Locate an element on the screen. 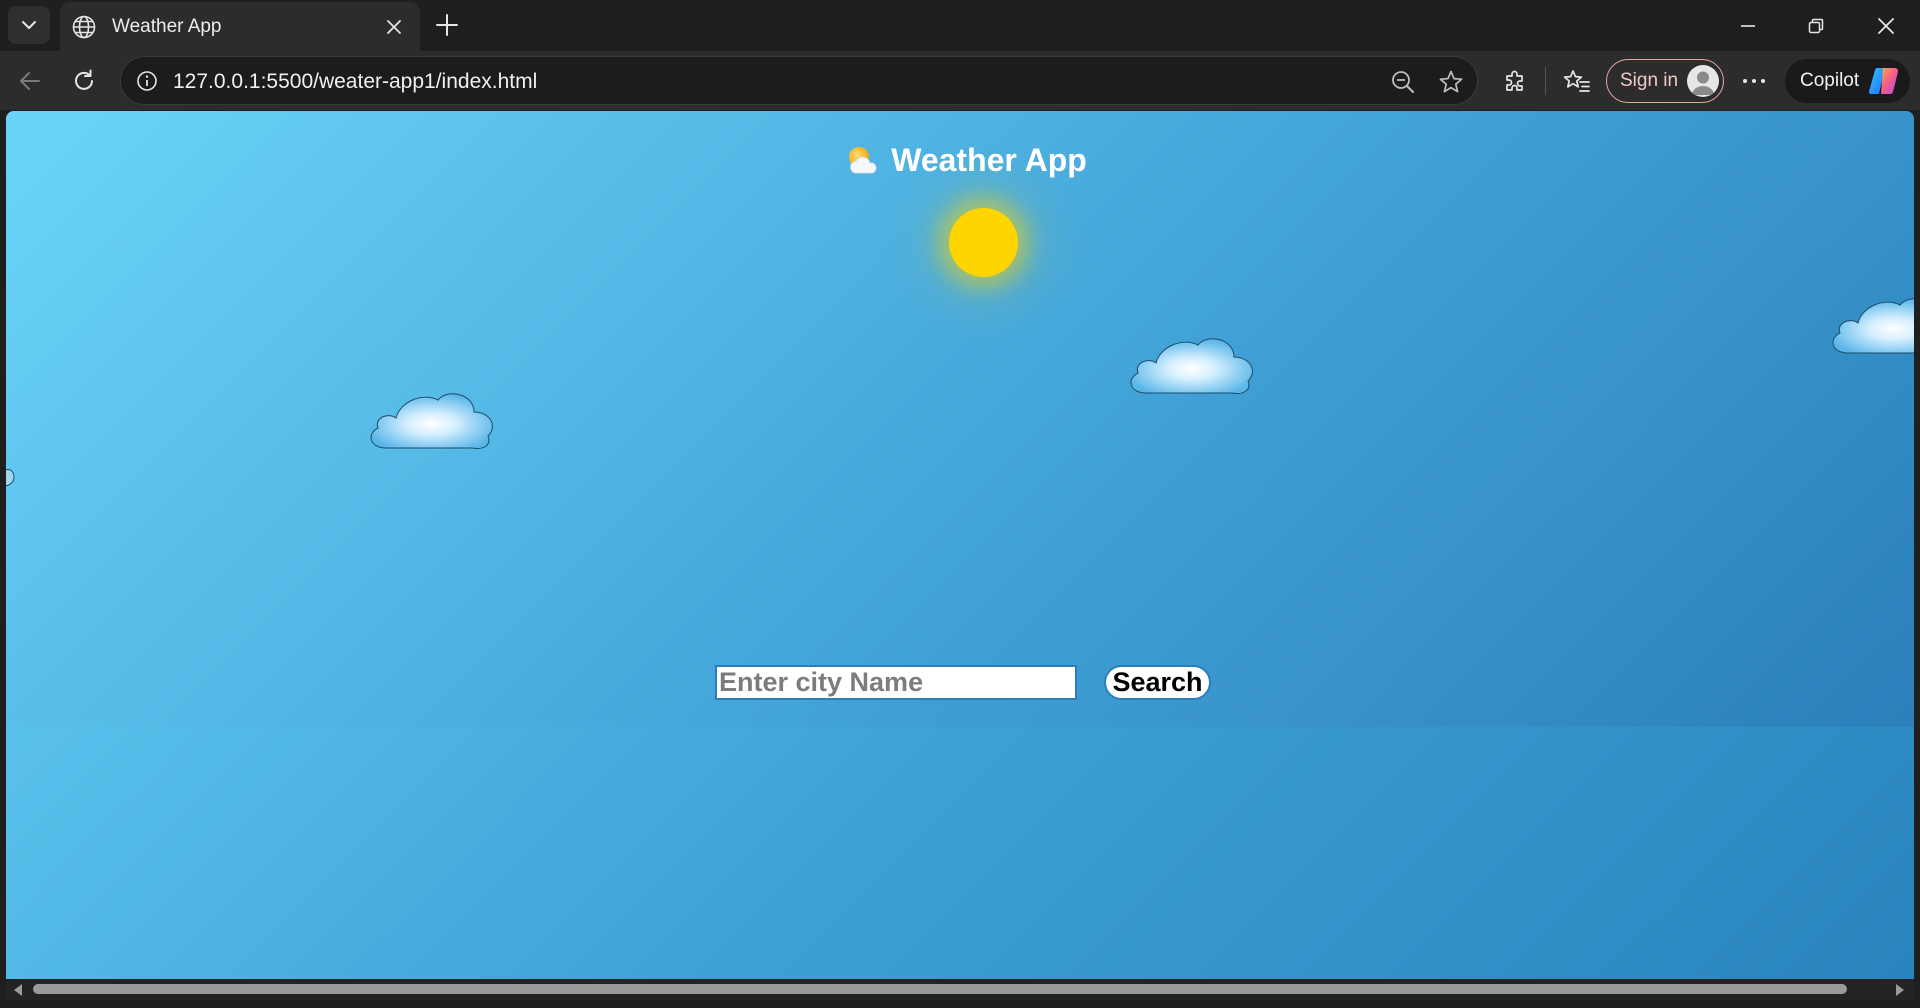 The width and height of the screenshot is (1920, 1008). horizontal-scrollbar is located at coordinates (960, 989).